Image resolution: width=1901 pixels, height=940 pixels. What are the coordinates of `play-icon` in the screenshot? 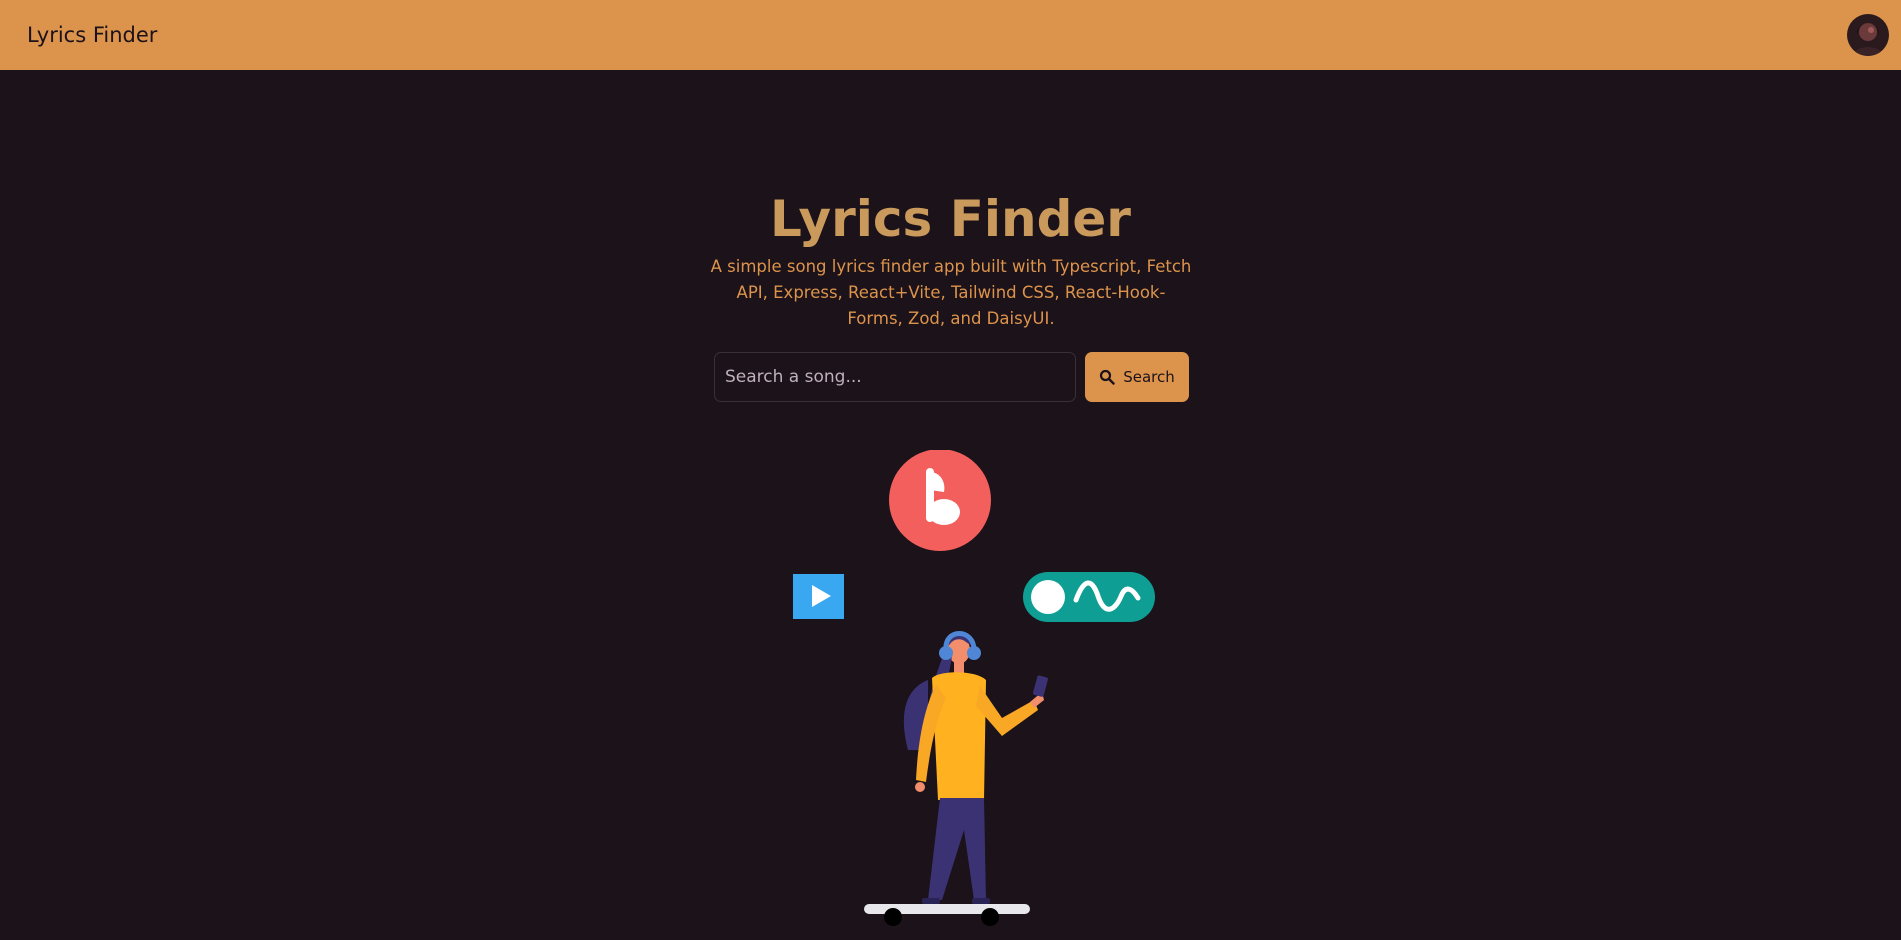 It's located at (818, 596).